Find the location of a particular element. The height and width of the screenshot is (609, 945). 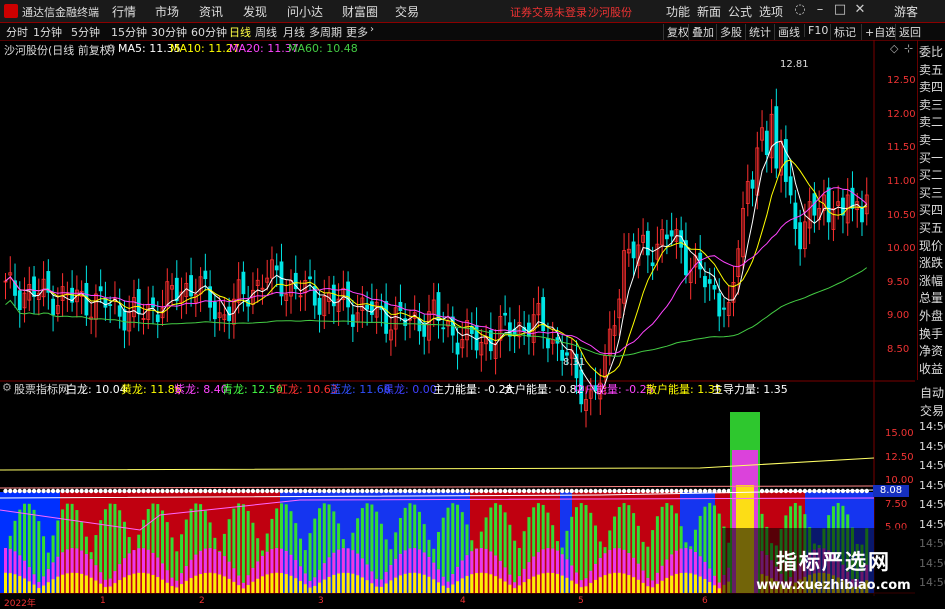

menu-xuanxiang: 选项 is located at coordinates (771, 11).